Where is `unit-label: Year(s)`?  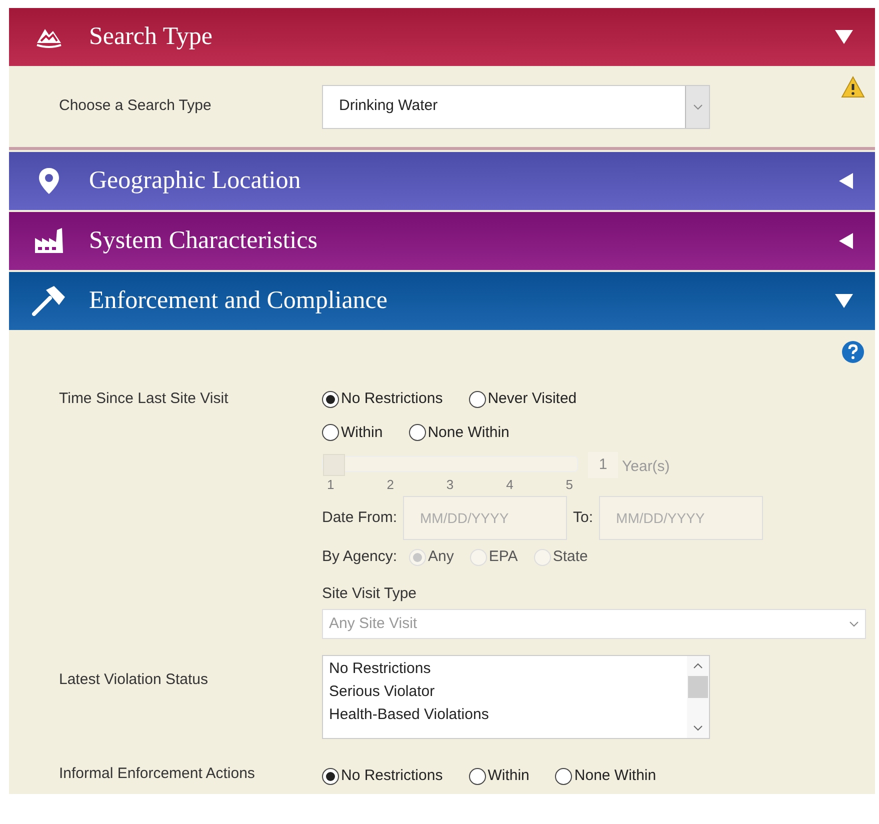 unit-label: Year(s) is located at coordinates (646, 467).